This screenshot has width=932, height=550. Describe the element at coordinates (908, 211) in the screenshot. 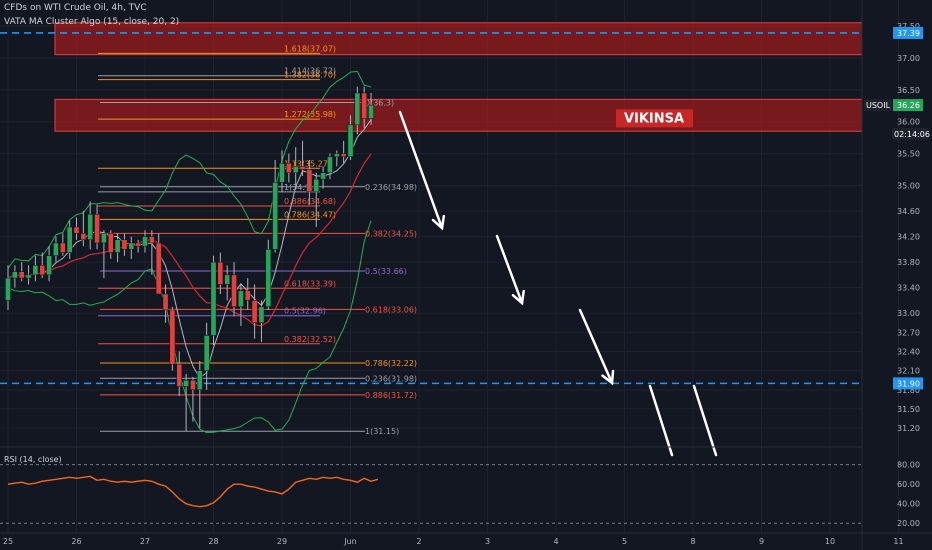

I see `price-tick-label: 34.60` at that location.